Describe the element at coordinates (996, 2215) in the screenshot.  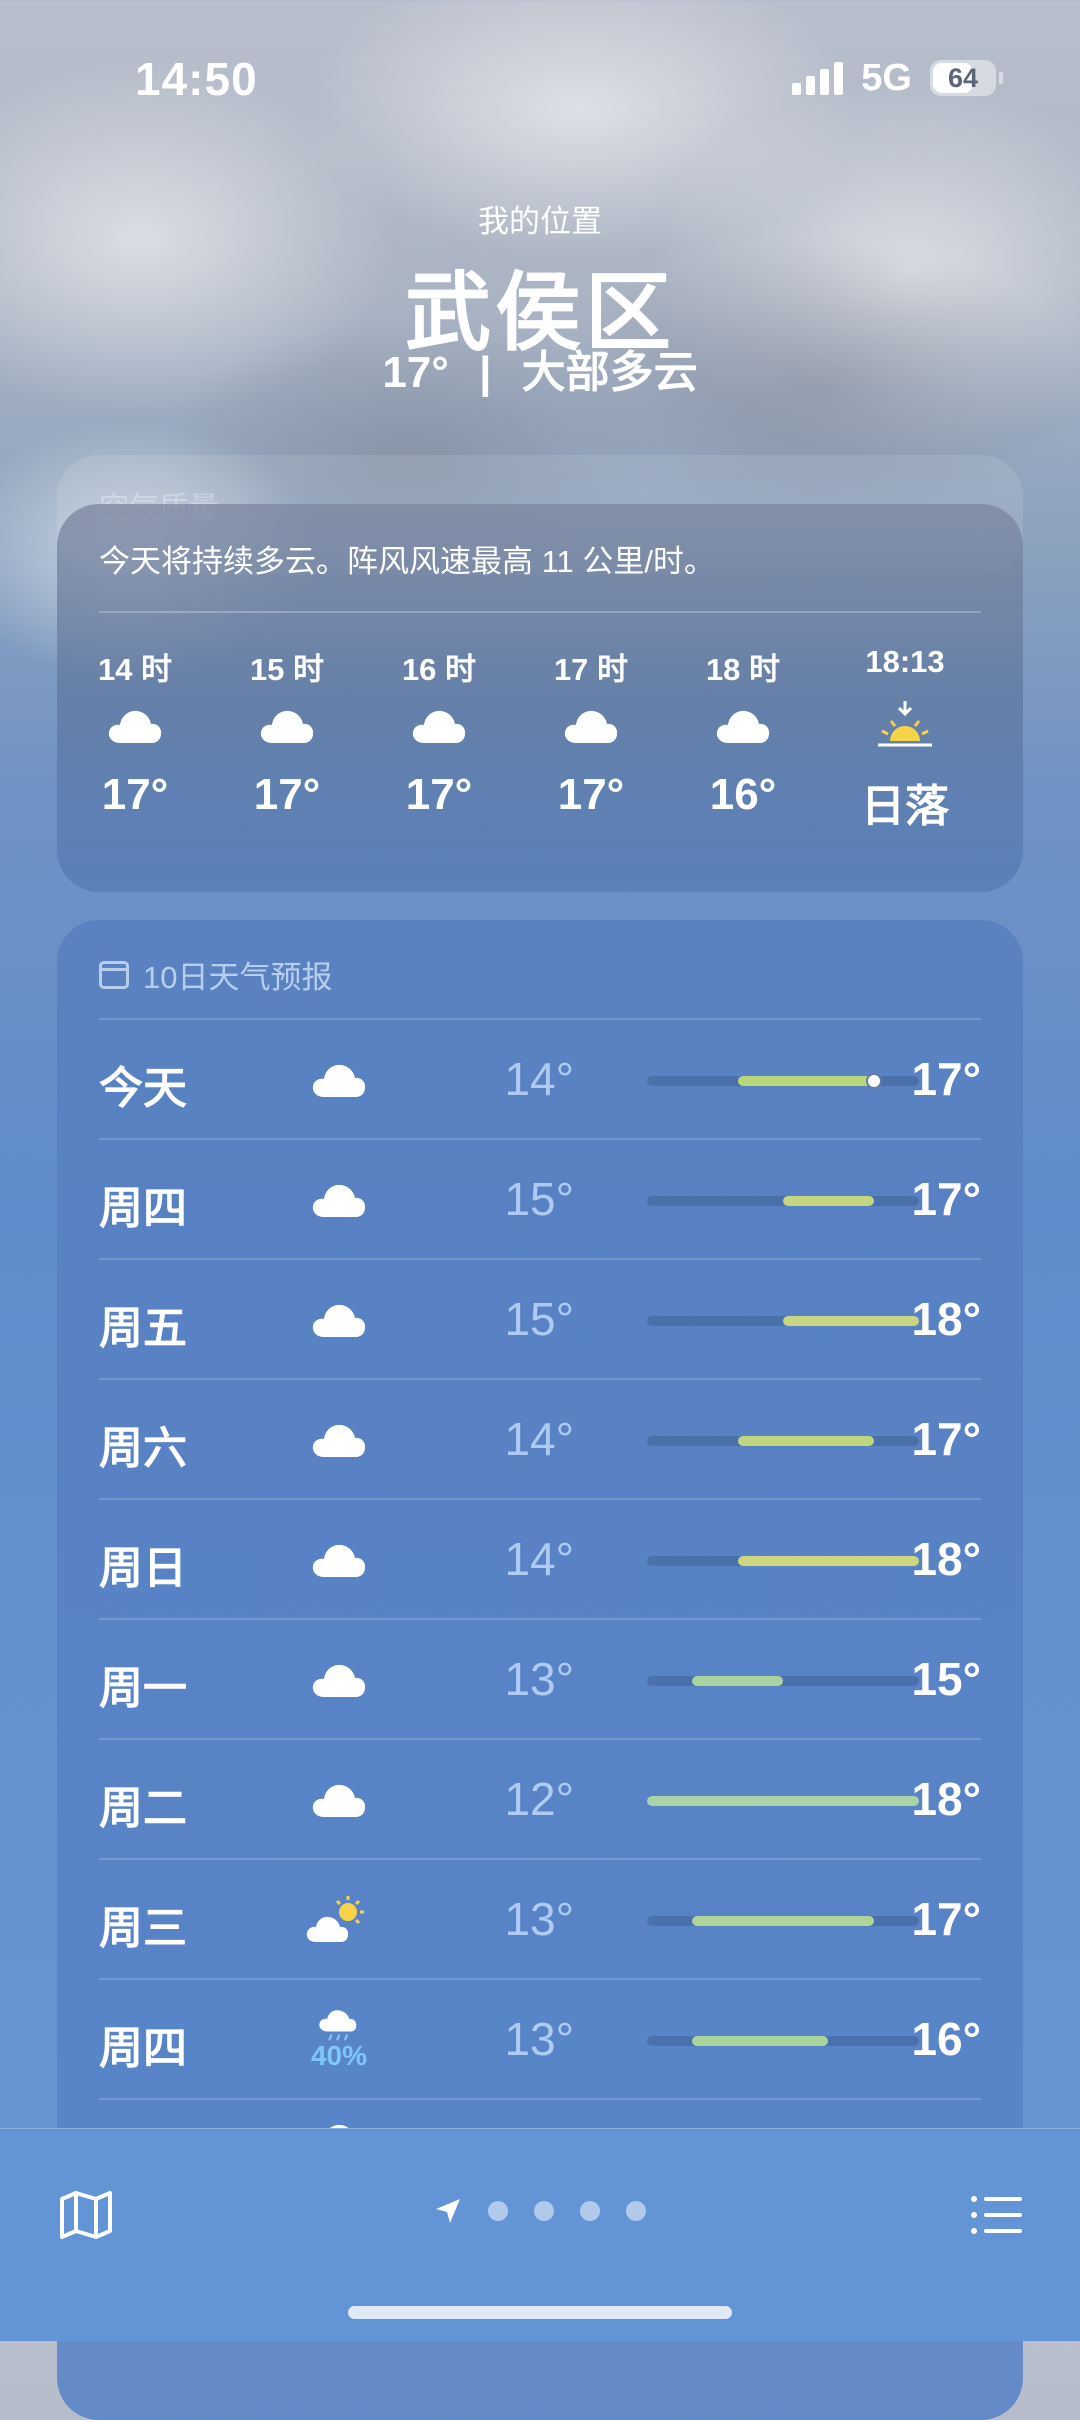
I see `list-icon` at that location.